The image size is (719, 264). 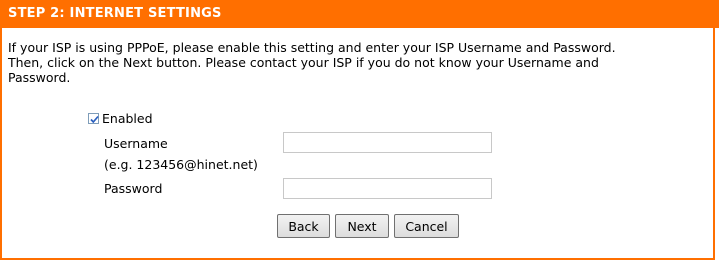 What do you see at coordinates (387, 188) in the screenshot?
I see `password-input` at bounding box center [387, 188].